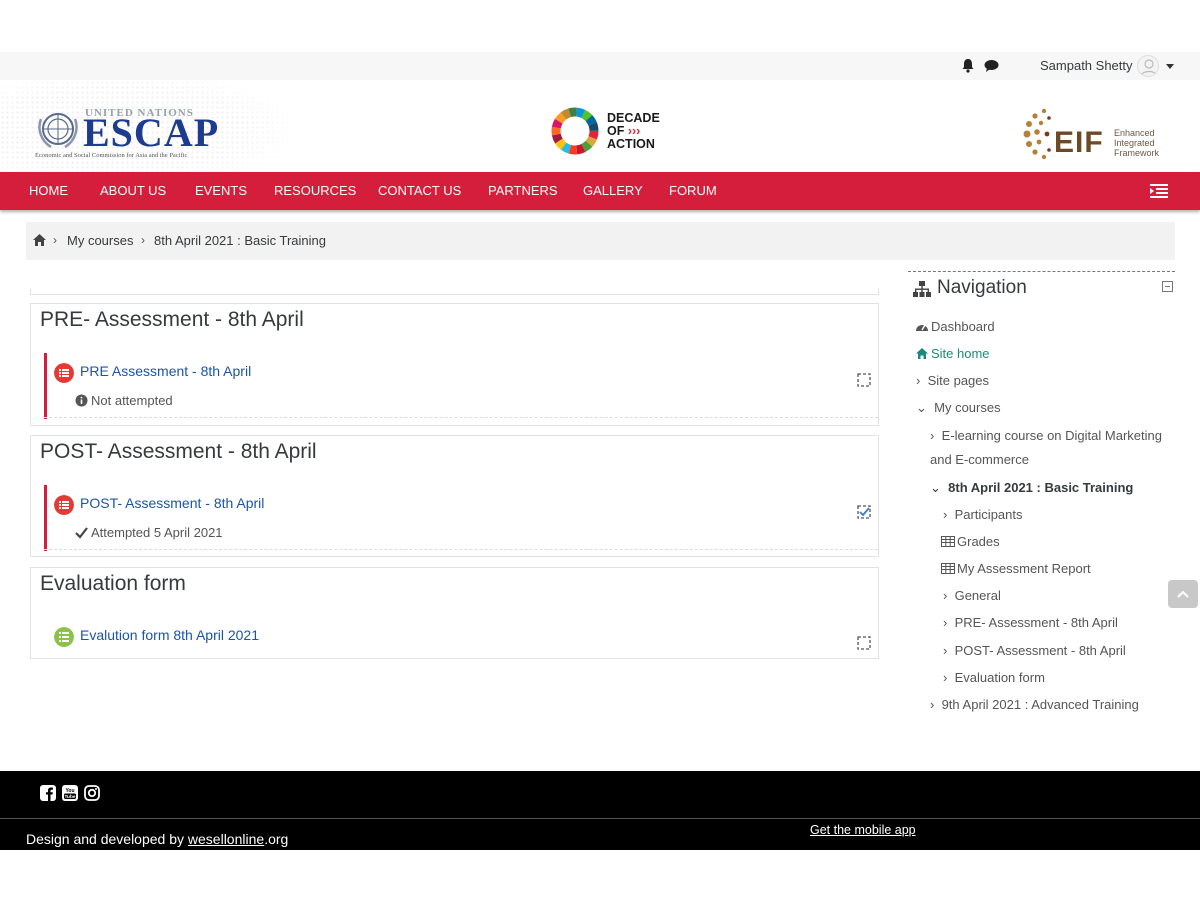 Image resolution: width=1200 pixels, height=900 pixels. Describe the element at coordinates (1159, 191) in the screenshot. I see `sidebar-toggle-icon` at that location.